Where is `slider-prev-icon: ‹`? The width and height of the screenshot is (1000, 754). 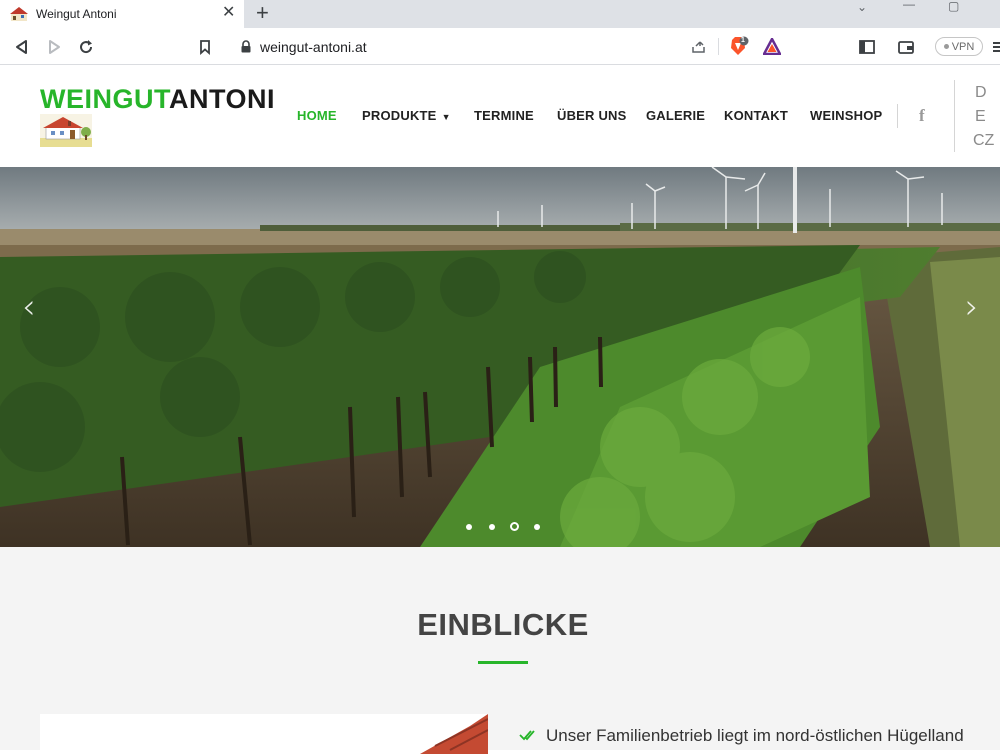 slider-prev-icon: ‹ is located at coordinates (29, 307).